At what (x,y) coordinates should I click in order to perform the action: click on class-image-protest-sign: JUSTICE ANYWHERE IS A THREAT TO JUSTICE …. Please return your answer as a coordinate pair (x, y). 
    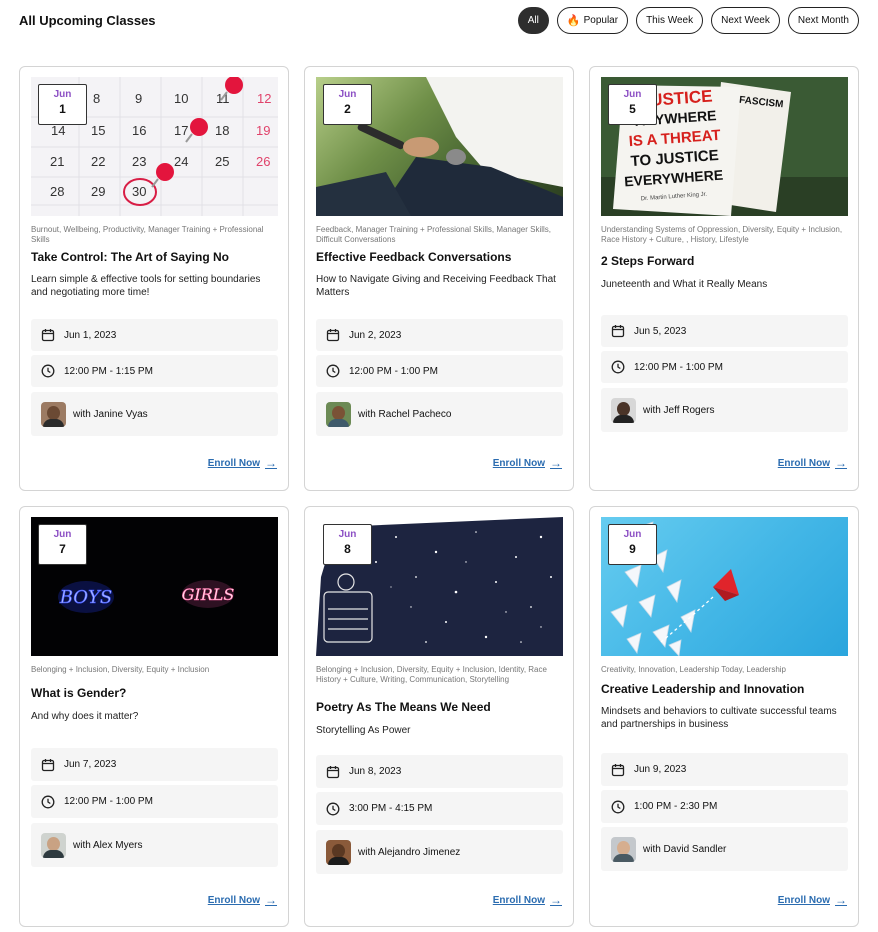
    Looking at the image, I should click on (724, 146).